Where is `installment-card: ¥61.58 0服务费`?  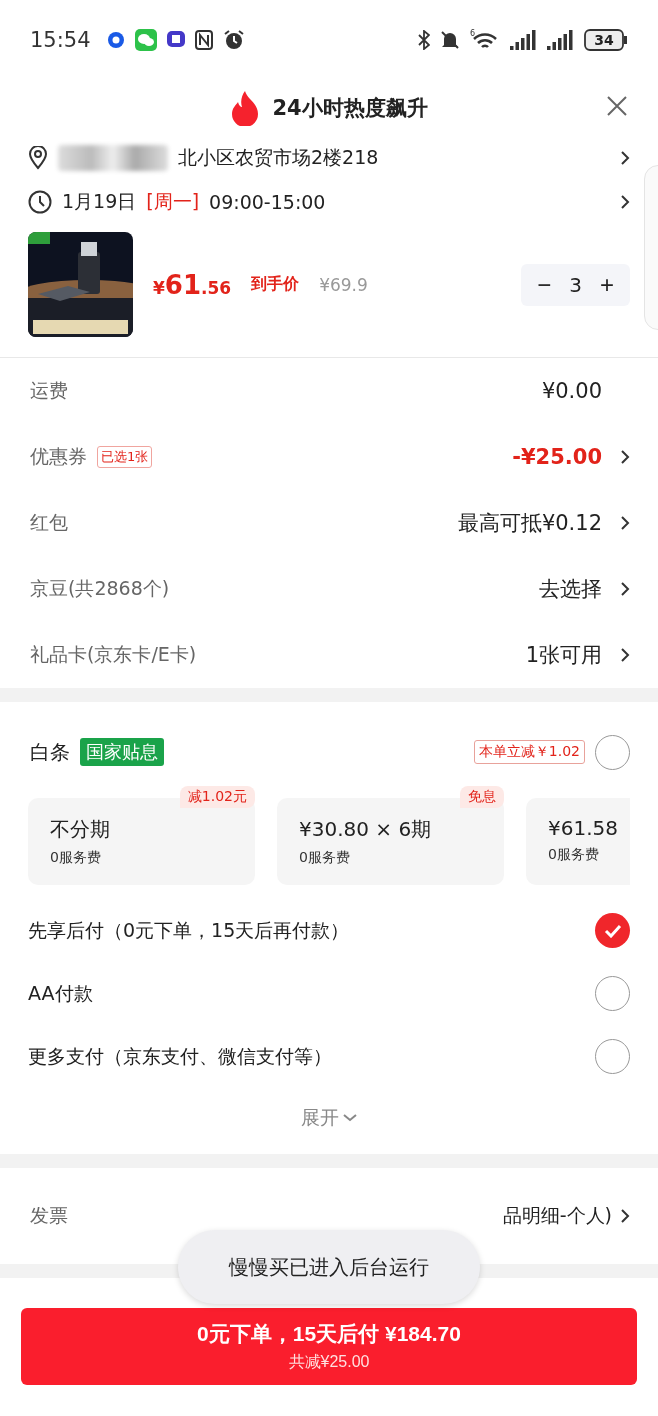 installment-card: ¥61.58 0服务费 is located at coordinates (578, 841).